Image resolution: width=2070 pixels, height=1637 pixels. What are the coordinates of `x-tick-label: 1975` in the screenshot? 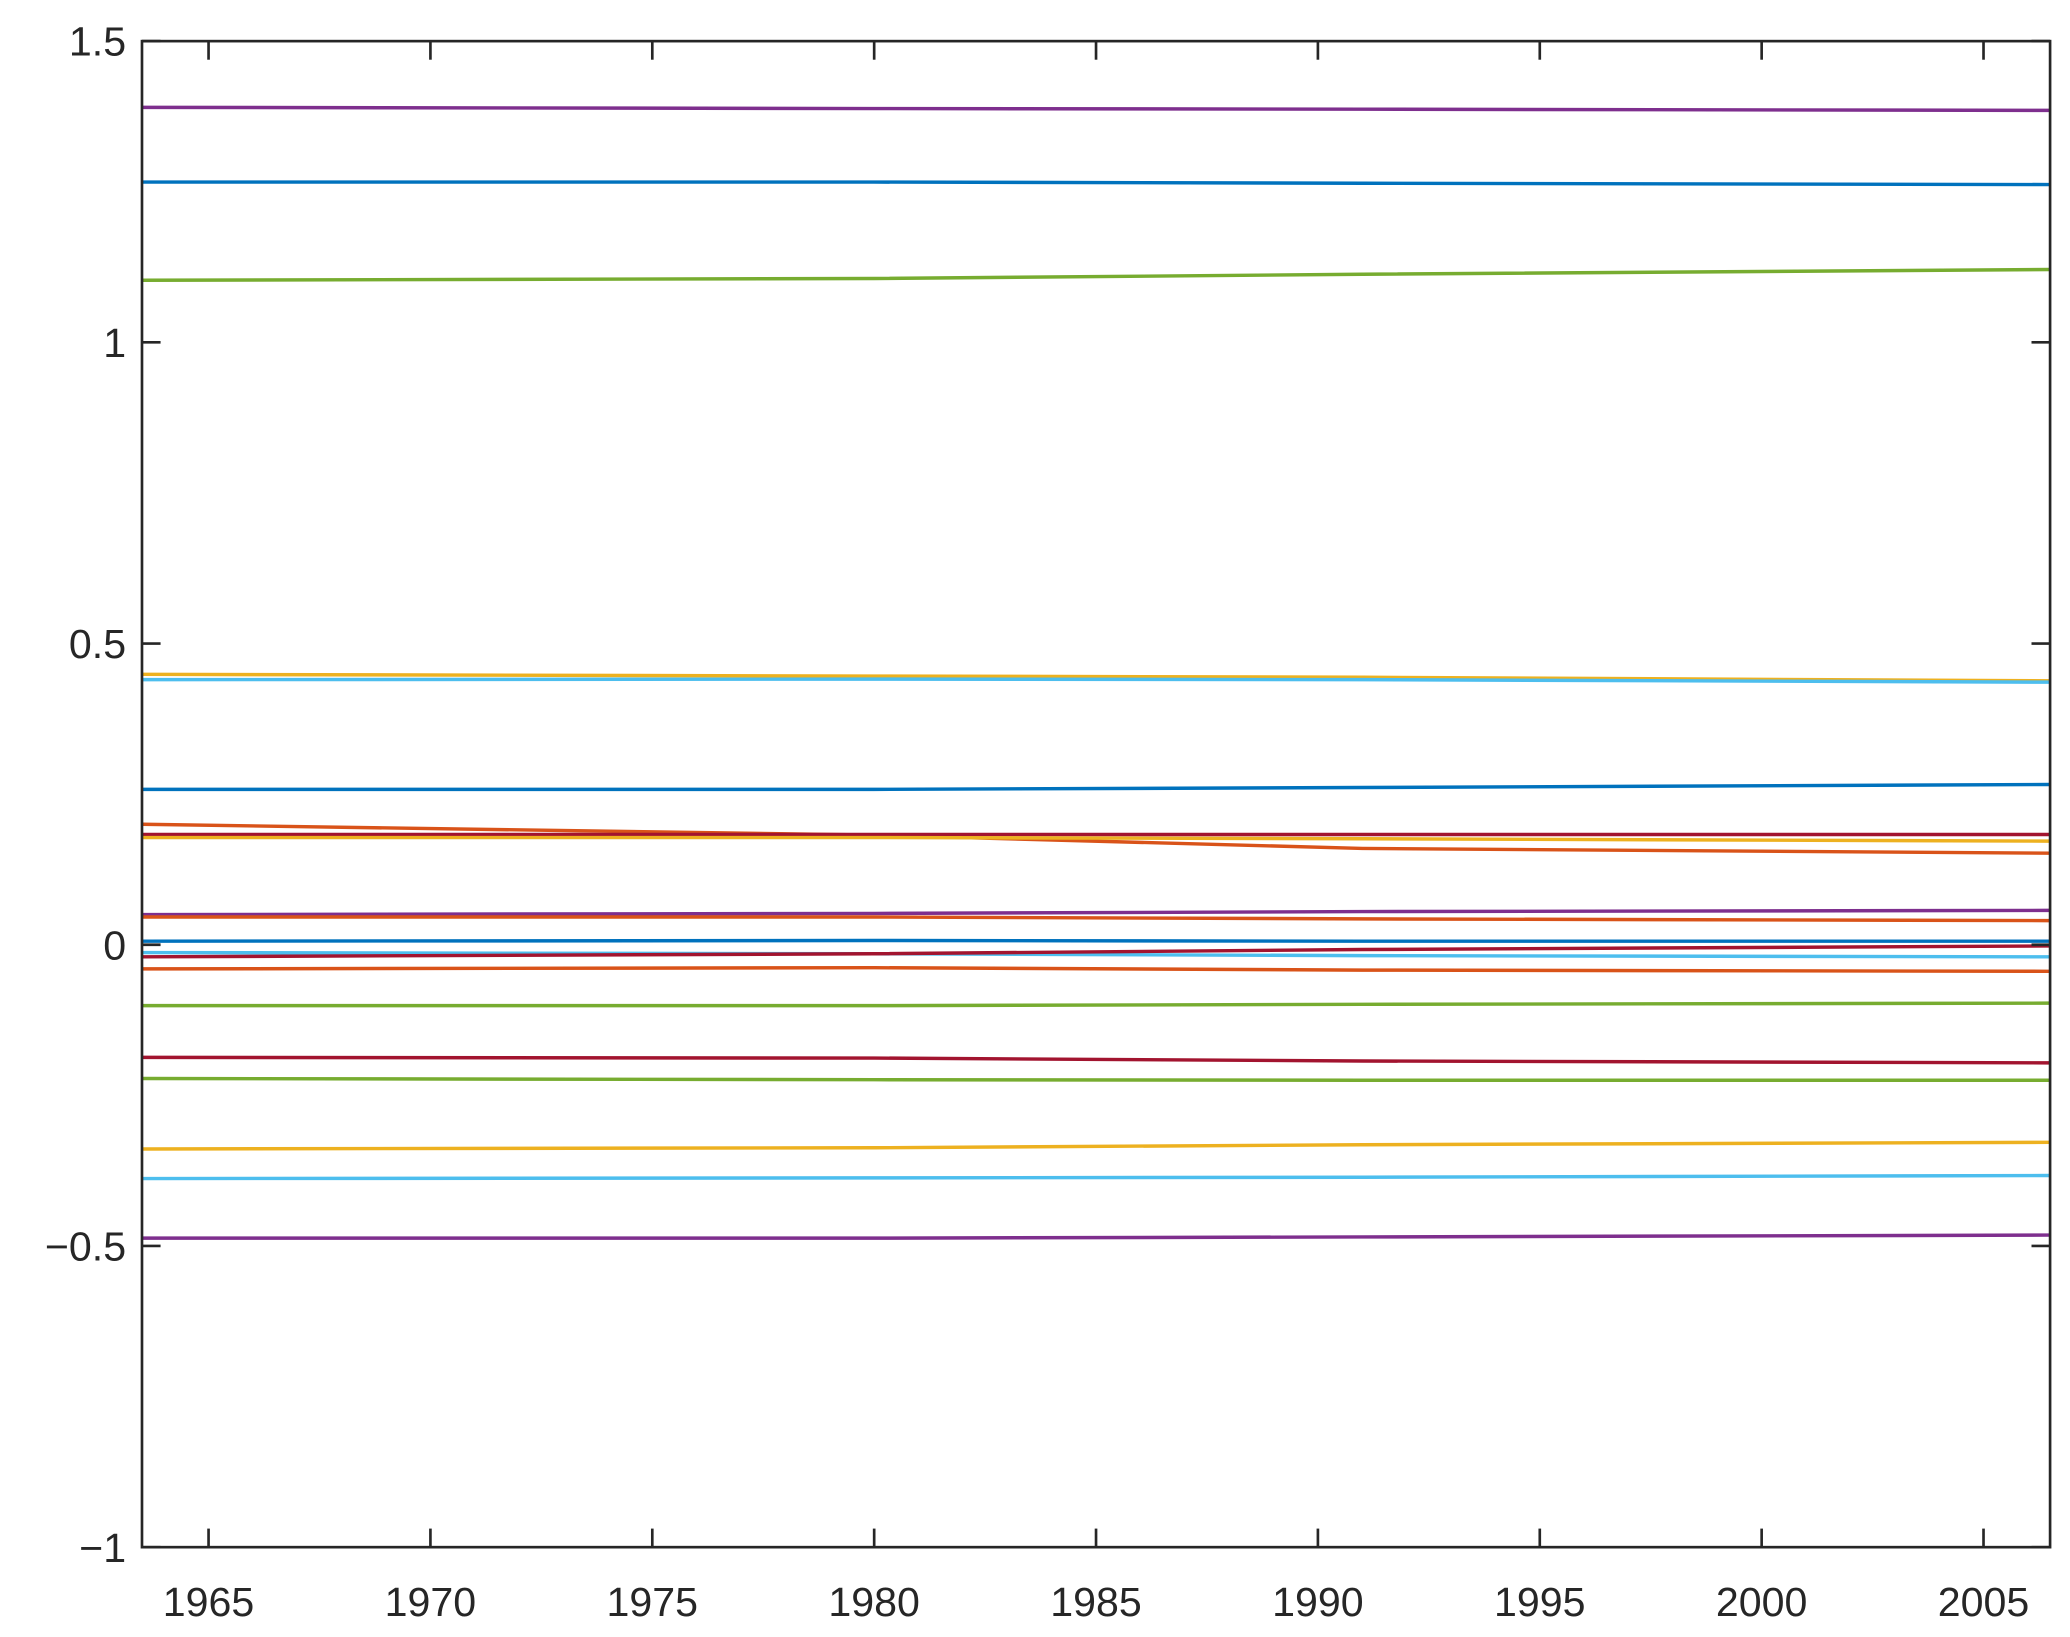 It's located at (652, 1602).